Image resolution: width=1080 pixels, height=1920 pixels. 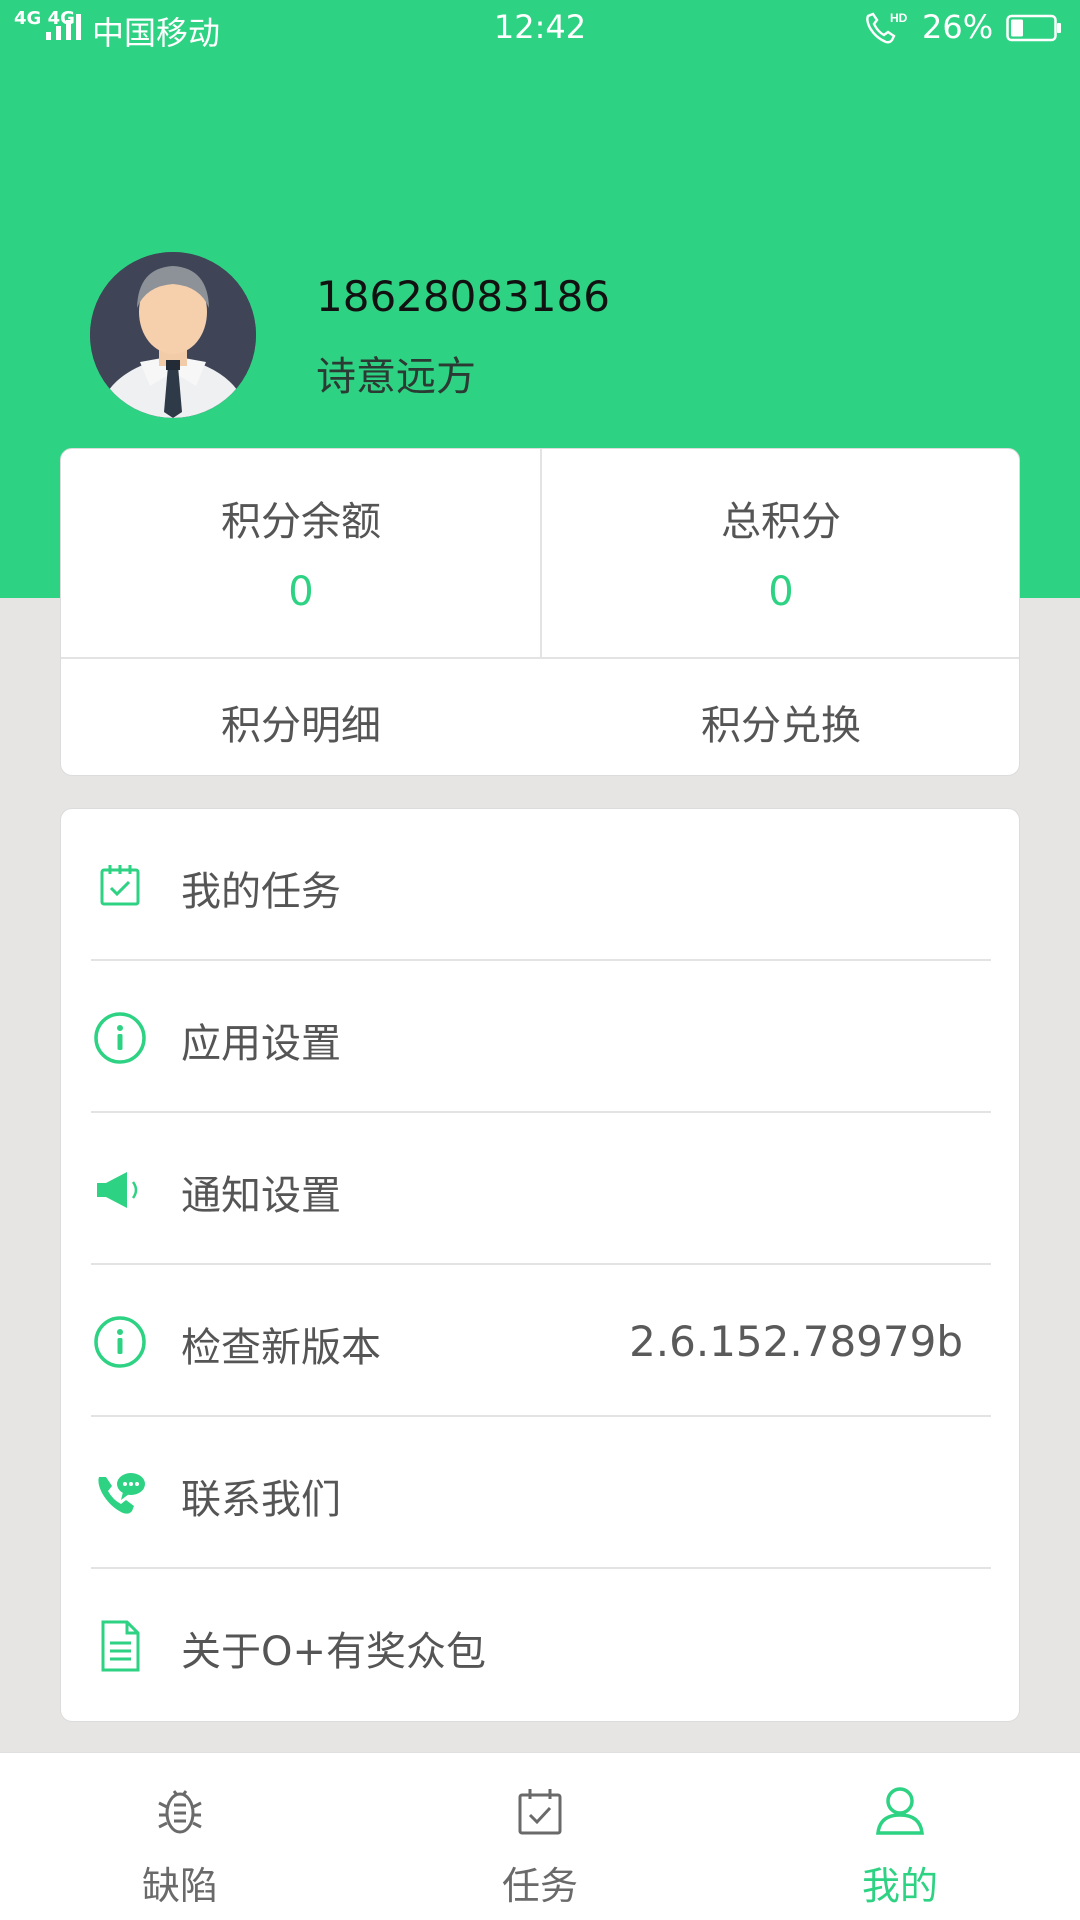 What do you see at coordinates (899, 18) in the screenshot?
I see `svg-text: HD` at bounding box center [899, 18].